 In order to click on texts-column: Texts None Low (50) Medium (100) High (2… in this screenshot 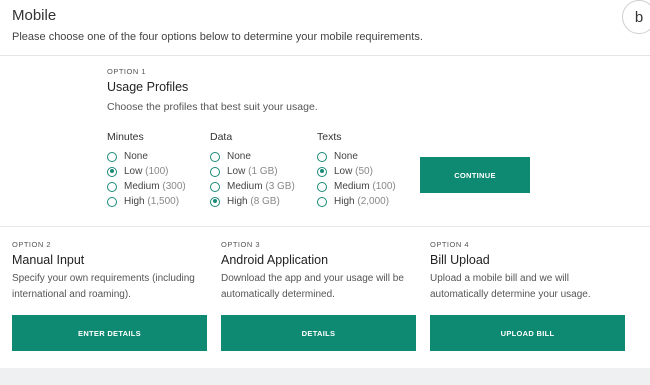, I will do `click(356, 170)`.